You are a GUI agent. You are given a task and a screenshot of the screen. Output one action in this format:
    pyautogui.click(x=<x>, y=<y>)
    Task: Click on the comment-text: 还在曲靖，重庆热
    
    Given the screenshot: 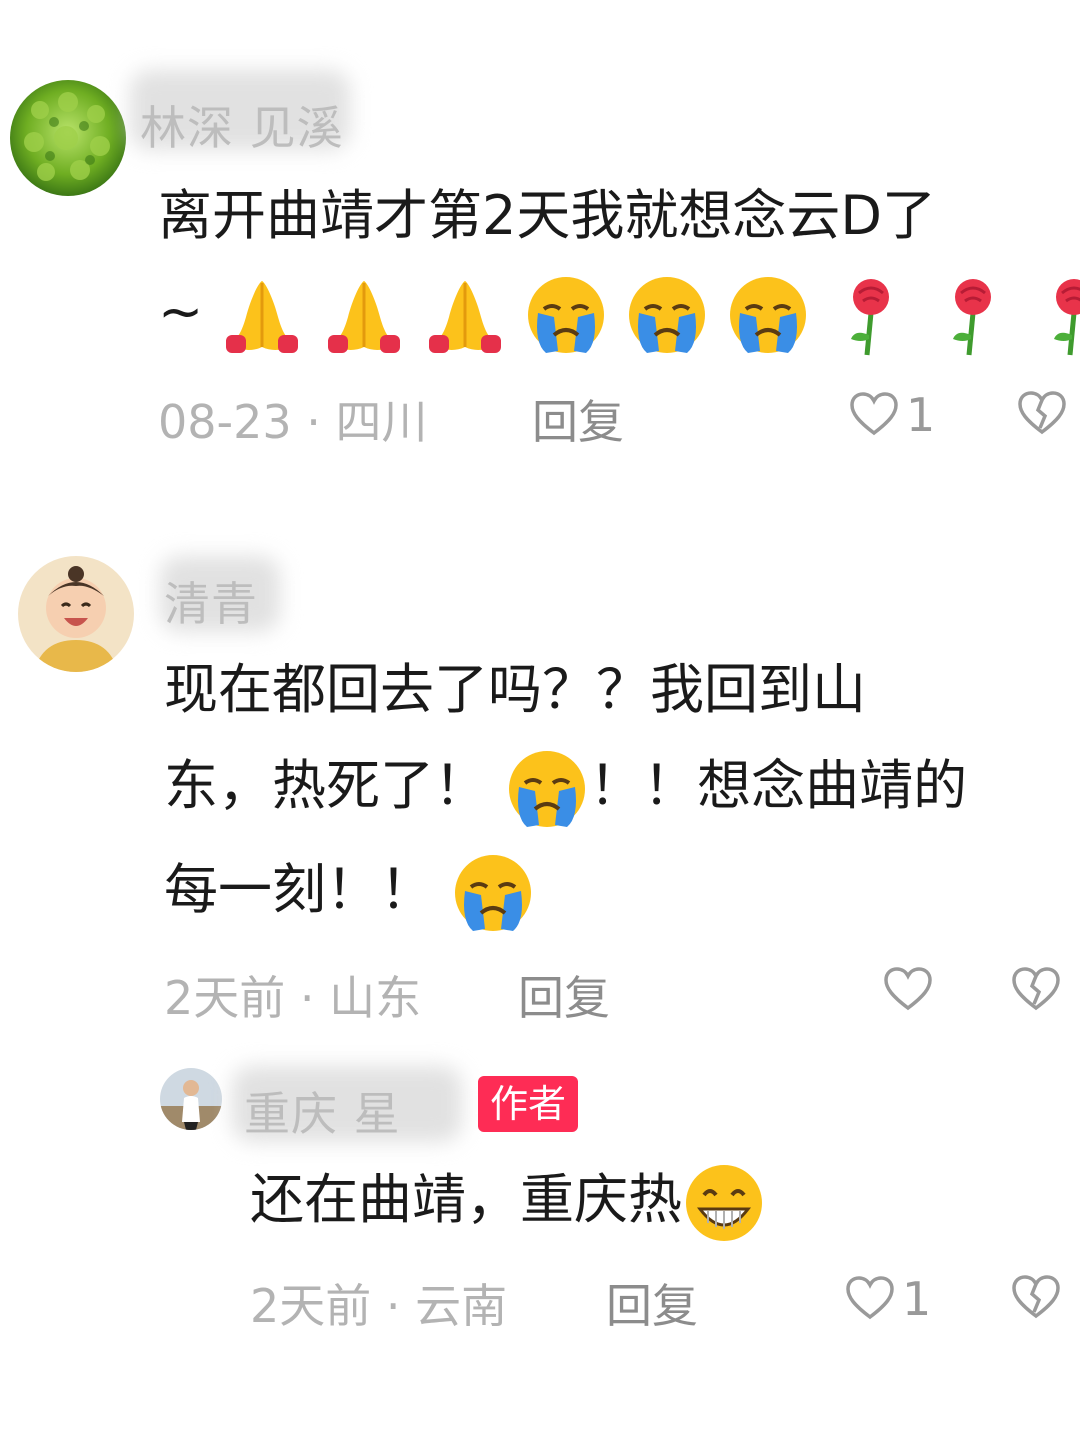 What is the action you would take?
    pyautogui.click(x=508, y=1200)
    